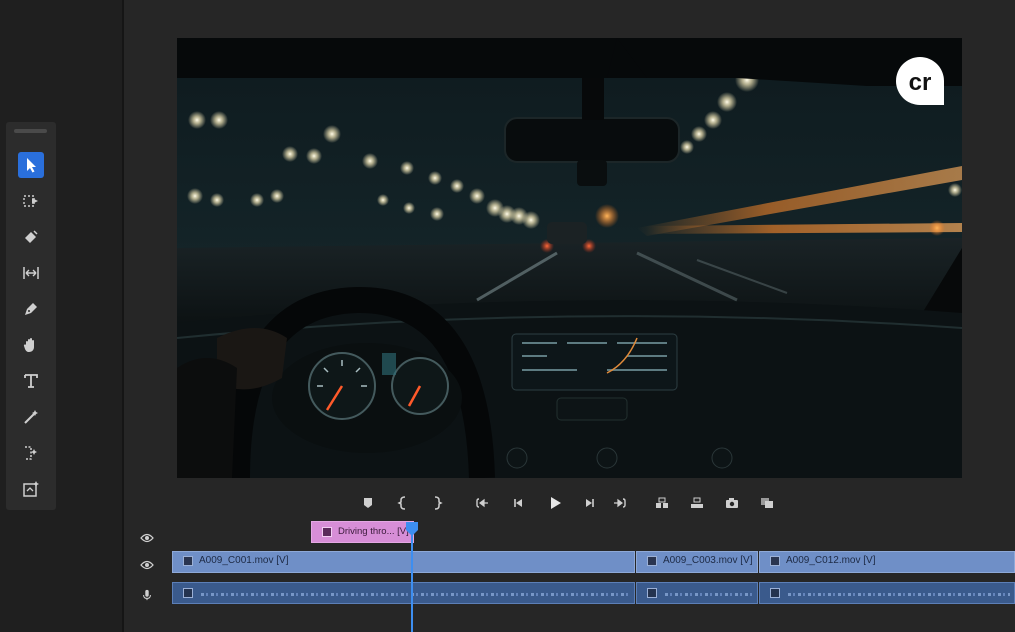 The image size is (1015, 632). What do you see at coordinates (708, 560) in the screenshot?
I see `clip-label: A009_C003.mov [V]` at bounding box center [708, 560].